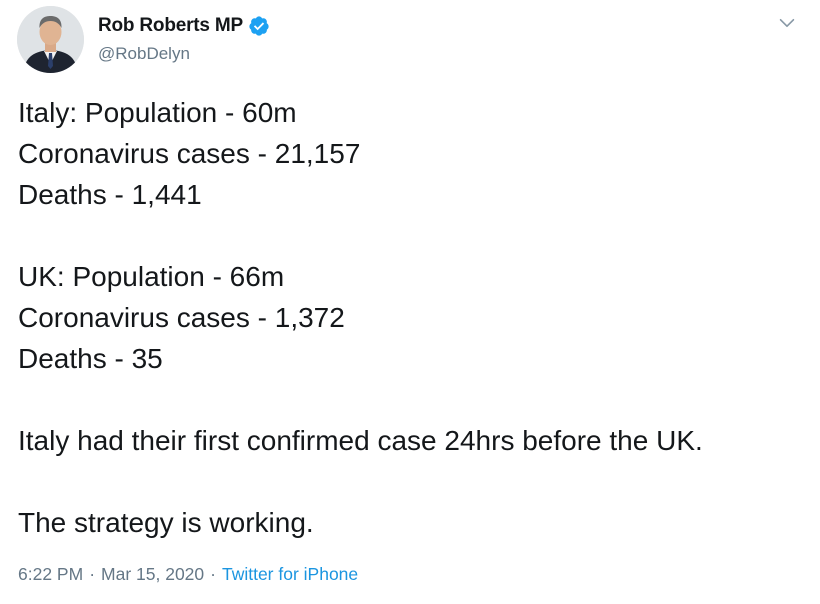  What do you see at coordinates (151, 276) in the screenshot?
I see `tweet-line: UK: Population - 66m` at bounding box center [151, 276].